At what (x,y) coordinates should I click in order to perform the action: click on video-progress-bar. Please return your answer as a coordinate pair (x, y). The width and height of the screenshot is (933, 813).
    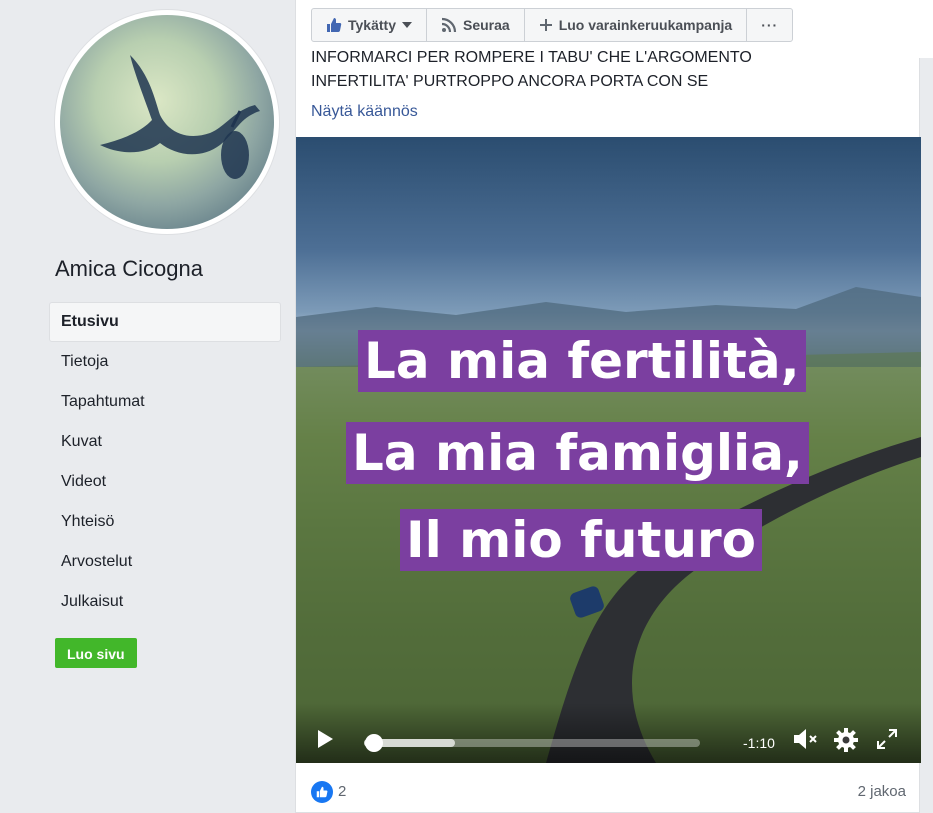
    Looking at the image, I should click on (532, 743).